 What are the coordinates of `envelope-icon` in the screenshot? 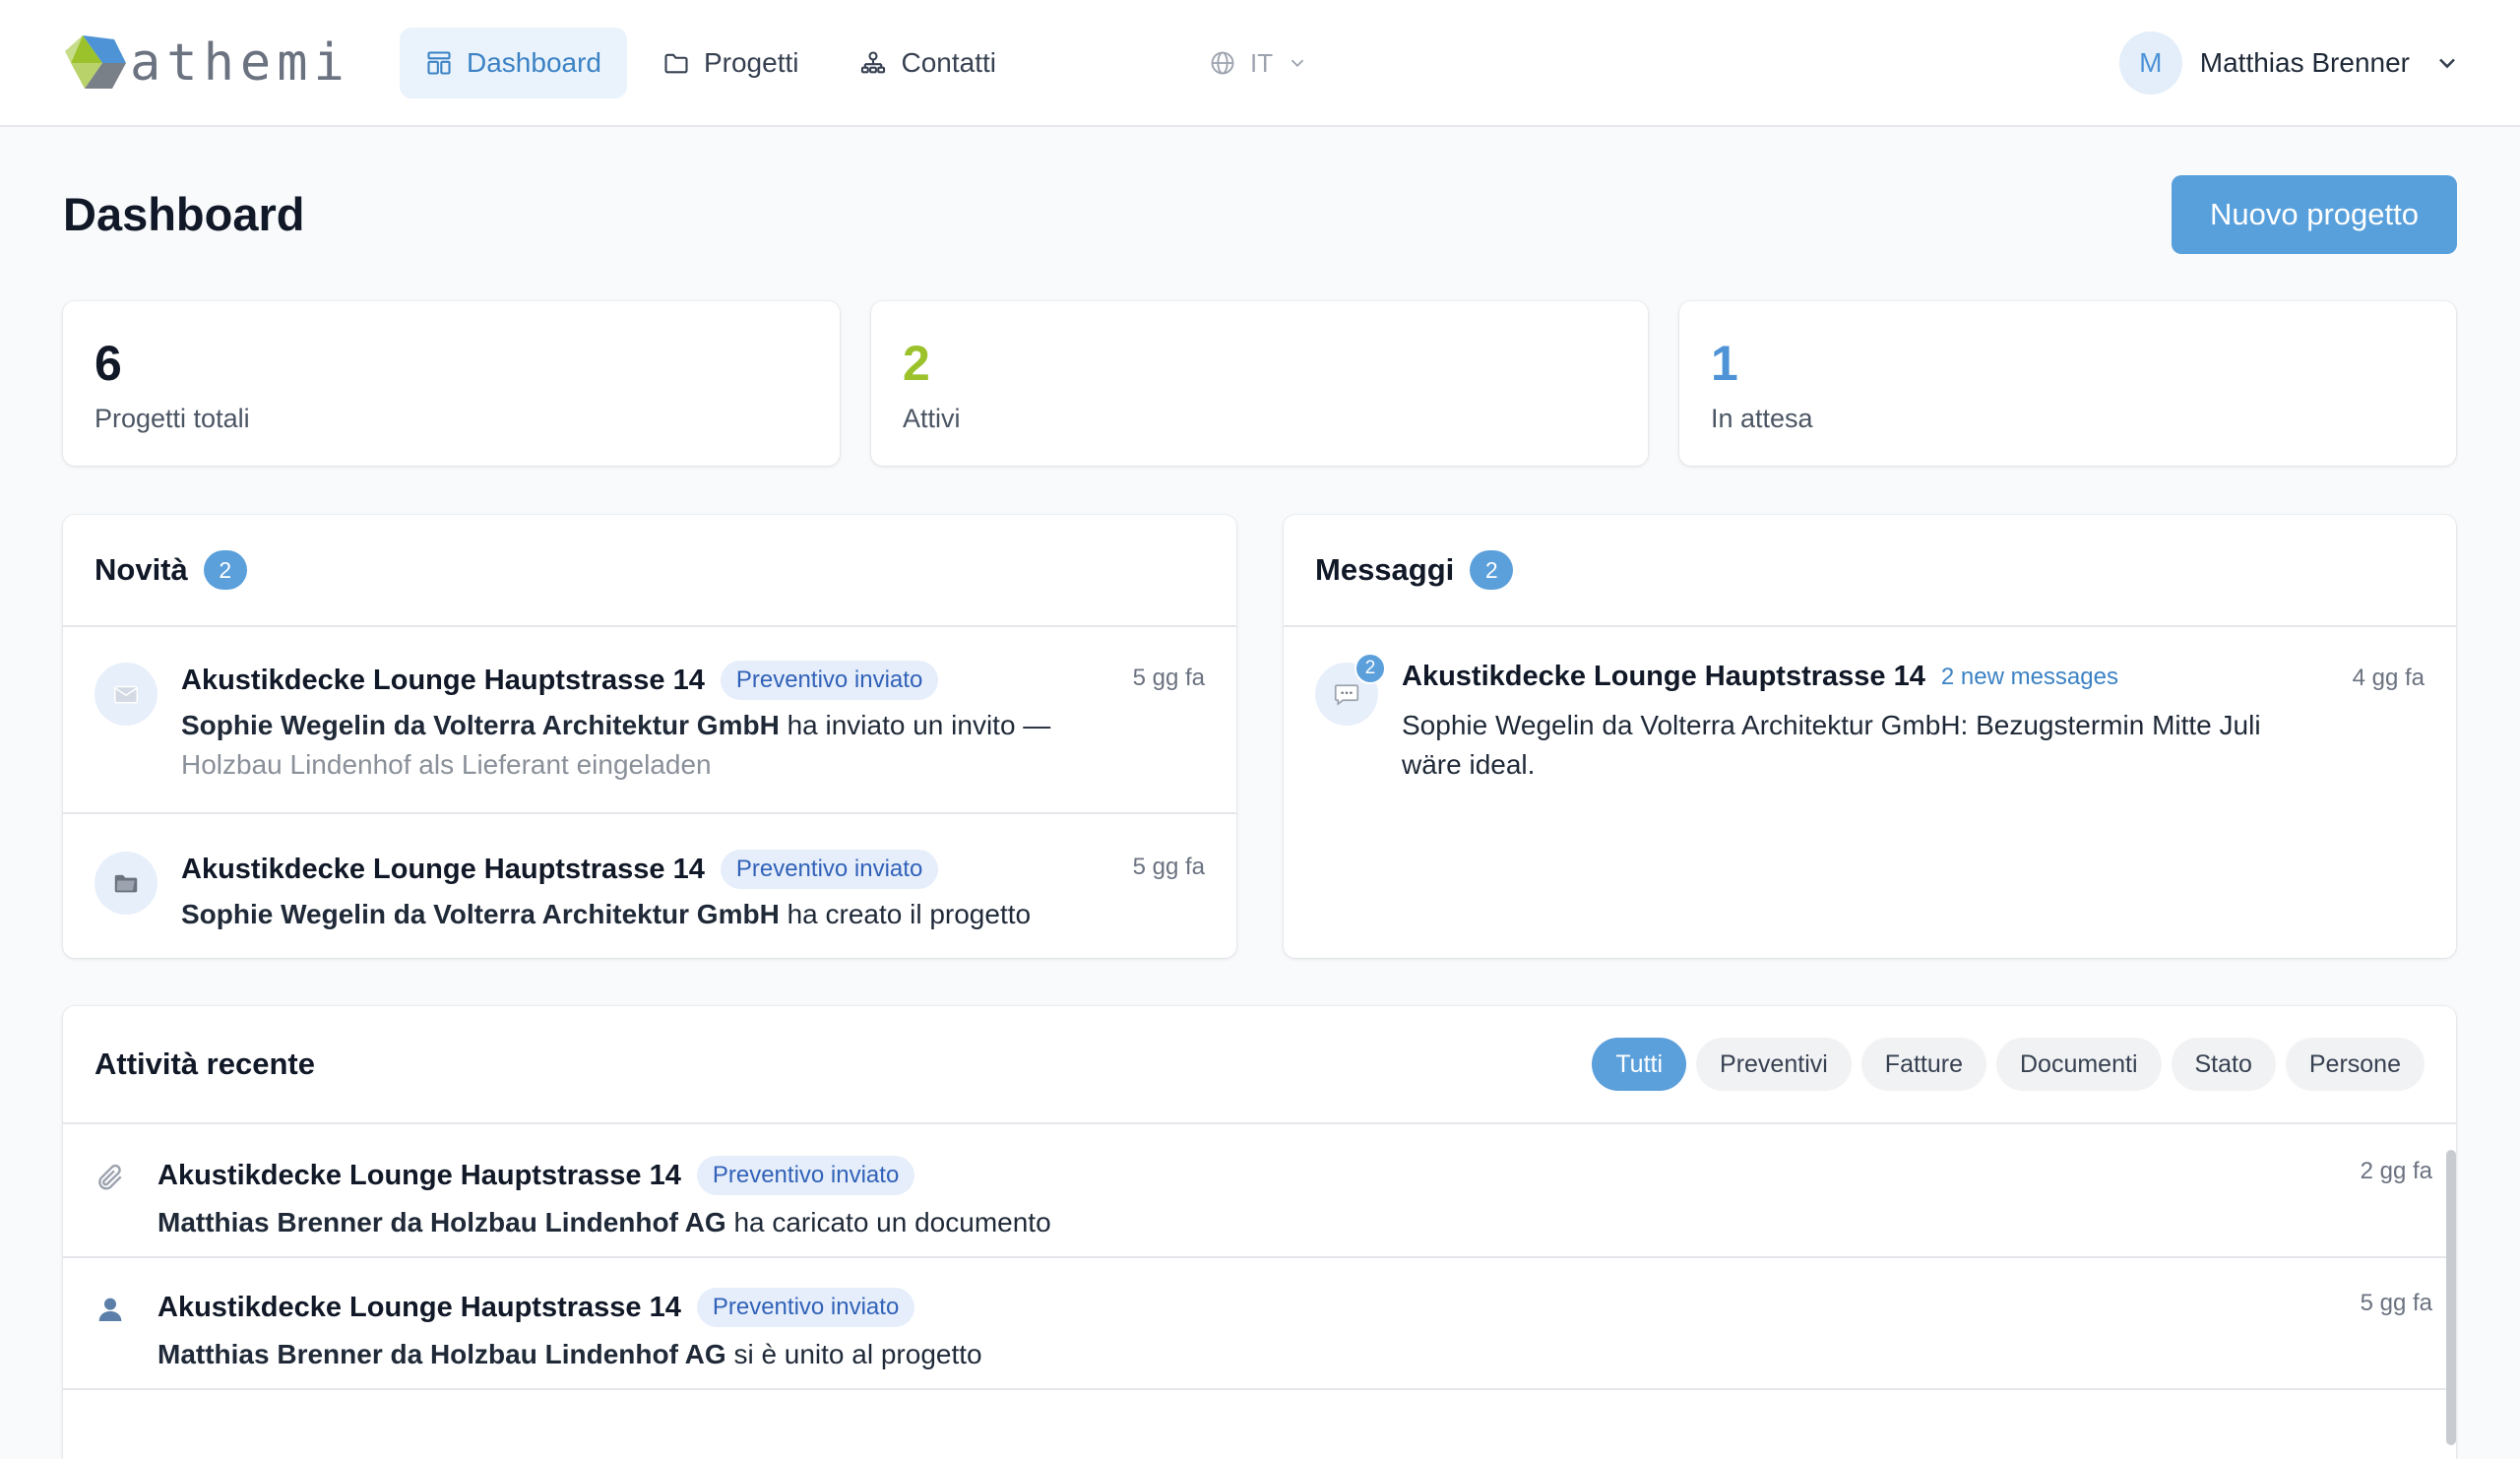 It's located at (126, 694).